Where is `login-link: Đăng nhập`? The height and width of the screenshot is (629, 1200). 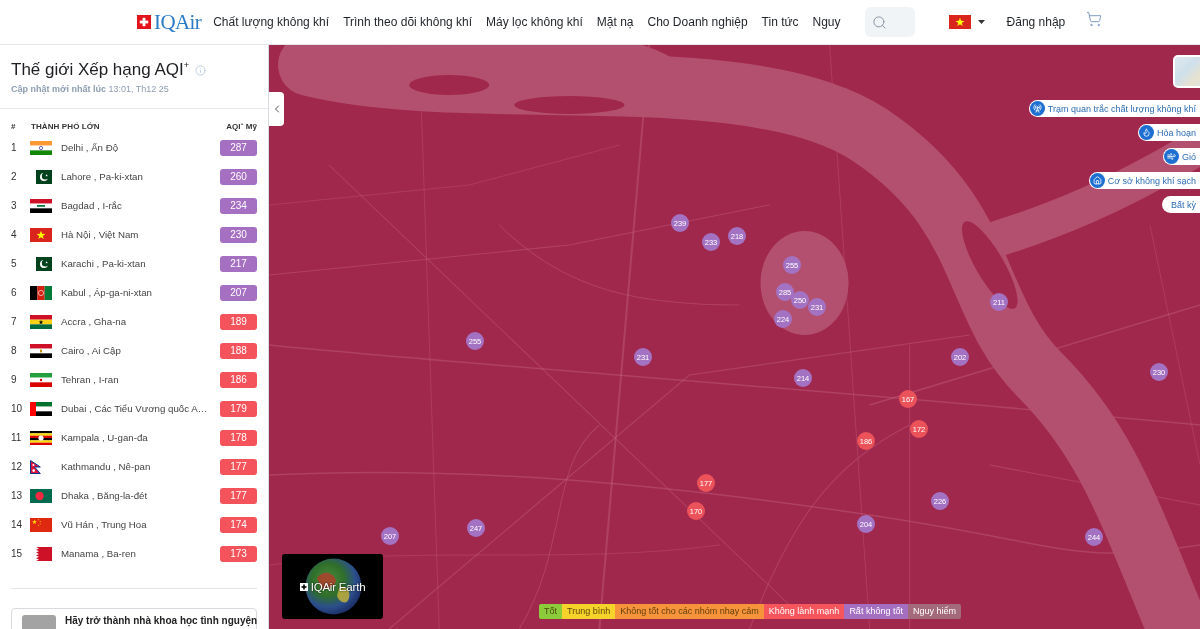 login-link: Đăng nhập is located at coordinates (1036, 22).